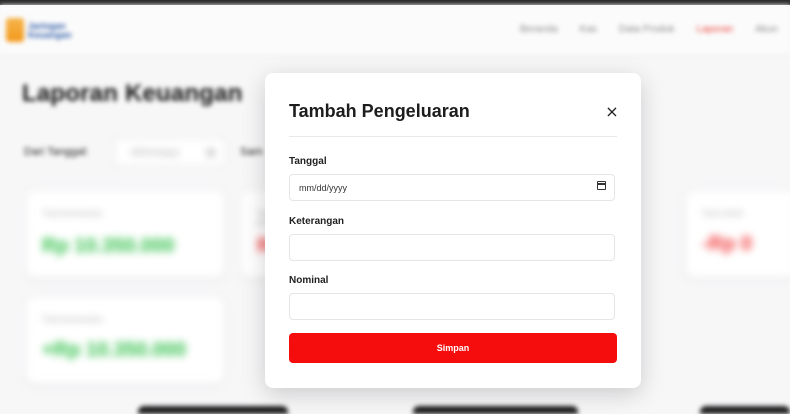  I want to click on close-icon: ×, so click(612, 112).